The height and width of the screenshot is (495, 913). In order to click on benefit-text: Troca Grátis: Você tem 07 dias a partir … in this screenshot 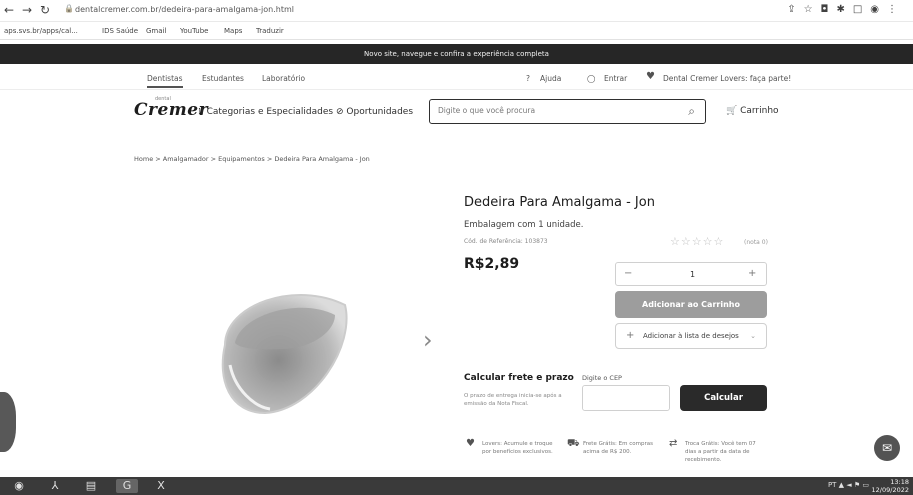, I will do `click(720, 452)`.